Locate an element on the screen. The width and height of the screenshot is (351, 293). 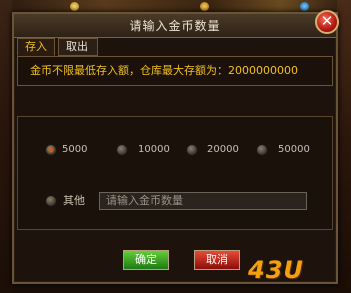
cancel-button: 取消 is located at coordinates (217, 260).